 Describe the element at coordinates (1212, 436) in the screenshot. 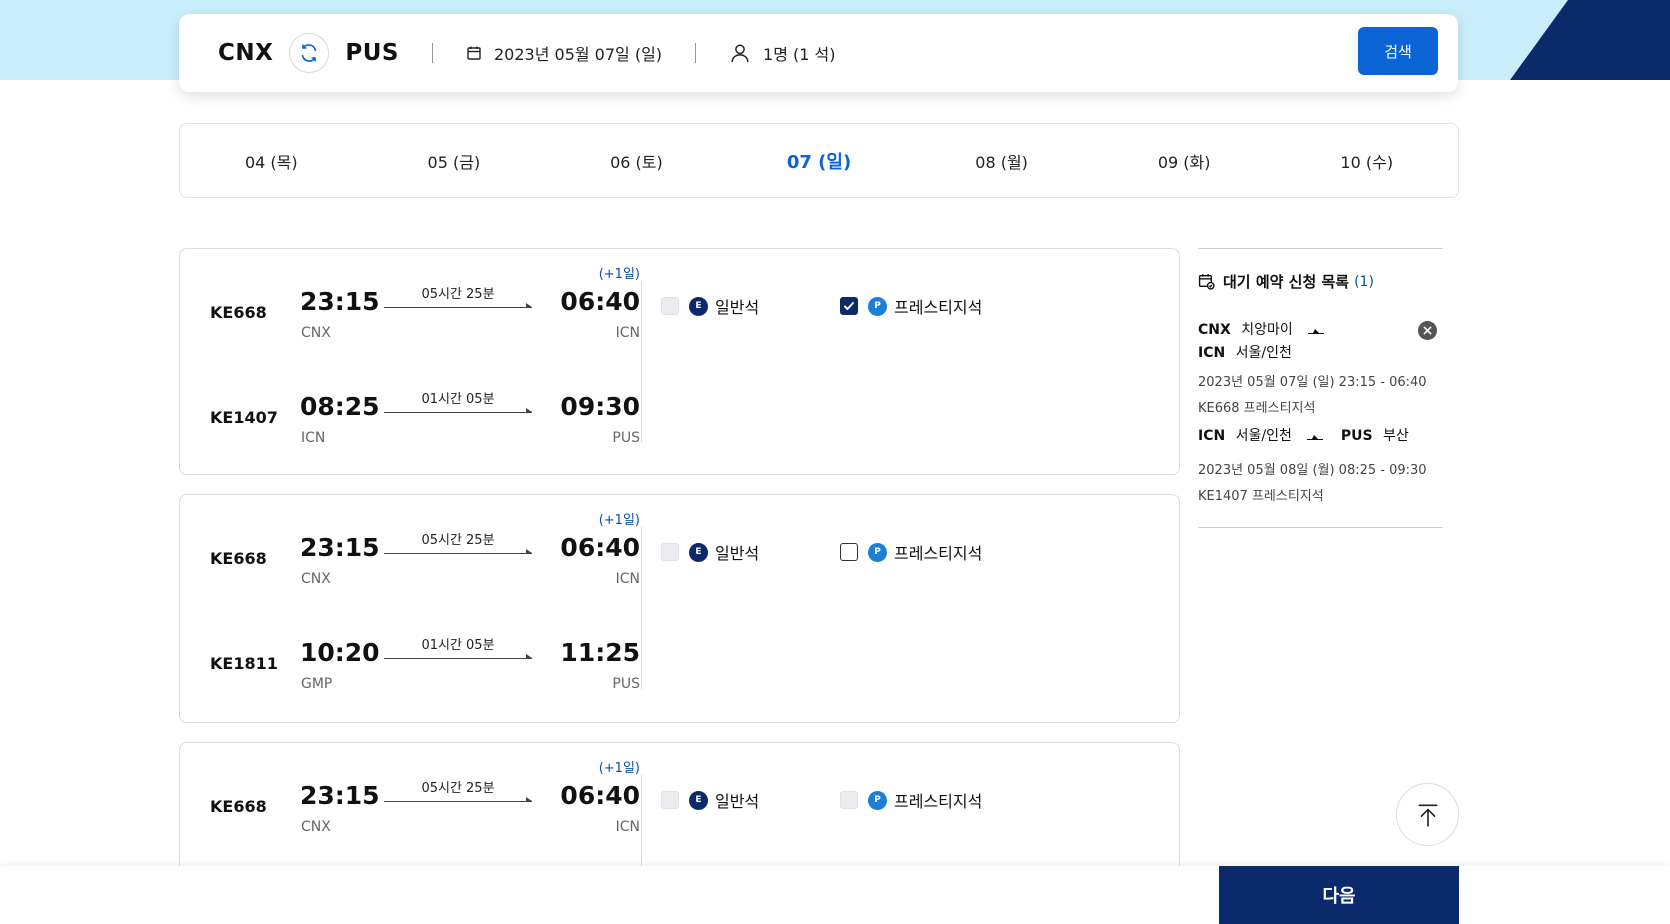

I see `leg2-from-code: ICN` at that location.